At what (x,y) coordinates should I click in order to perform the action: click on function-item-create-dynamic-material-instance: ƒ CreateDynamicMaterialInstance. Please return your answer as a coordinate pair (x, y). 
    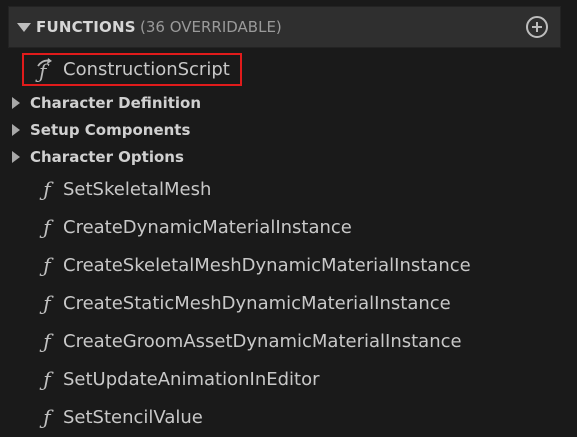
    Looking at the image, I should click on (195, 227).